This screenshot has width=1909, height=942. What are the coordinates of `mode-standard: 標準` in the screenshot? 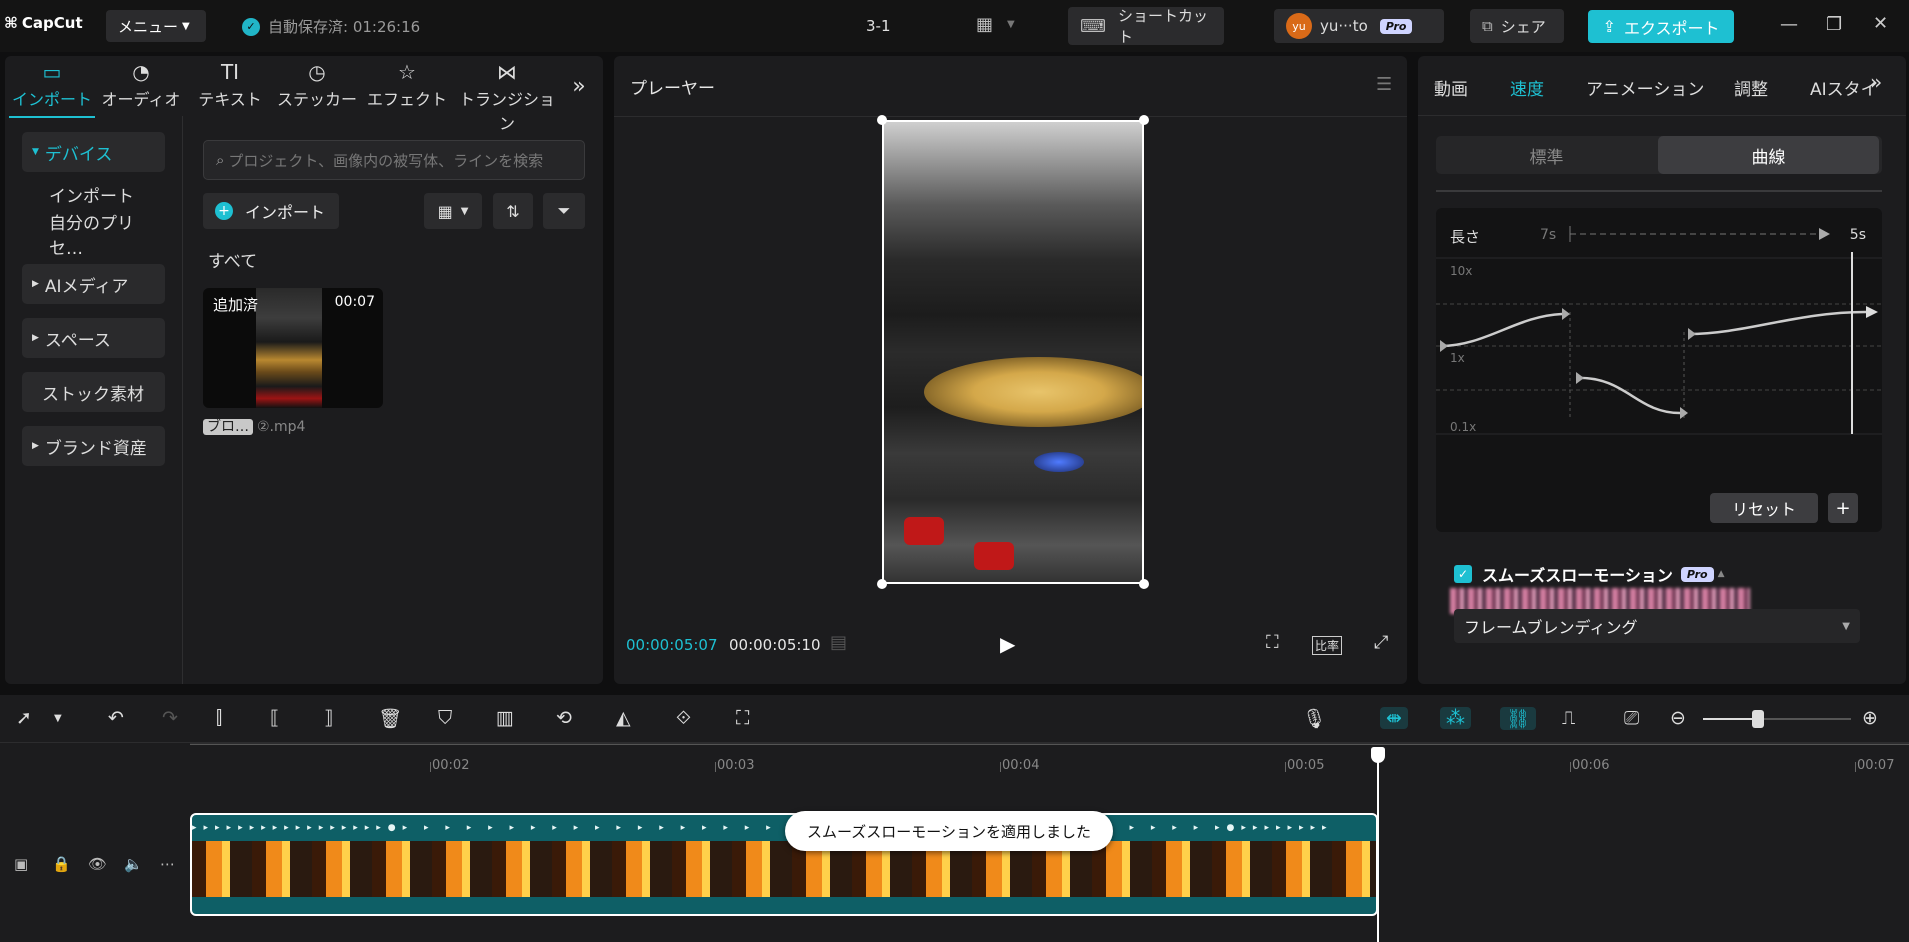 It's located at (1546, 155).